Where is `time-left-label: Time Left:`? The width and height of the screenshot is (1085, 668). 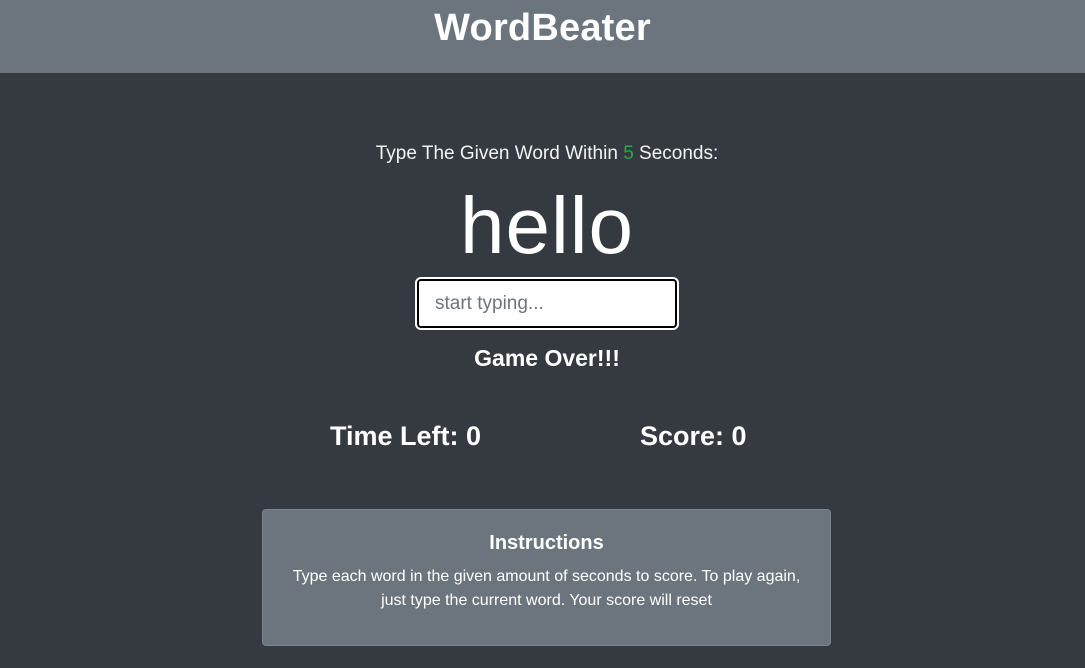 time-left-label: Time Left: is located at coordinates (398, 436).